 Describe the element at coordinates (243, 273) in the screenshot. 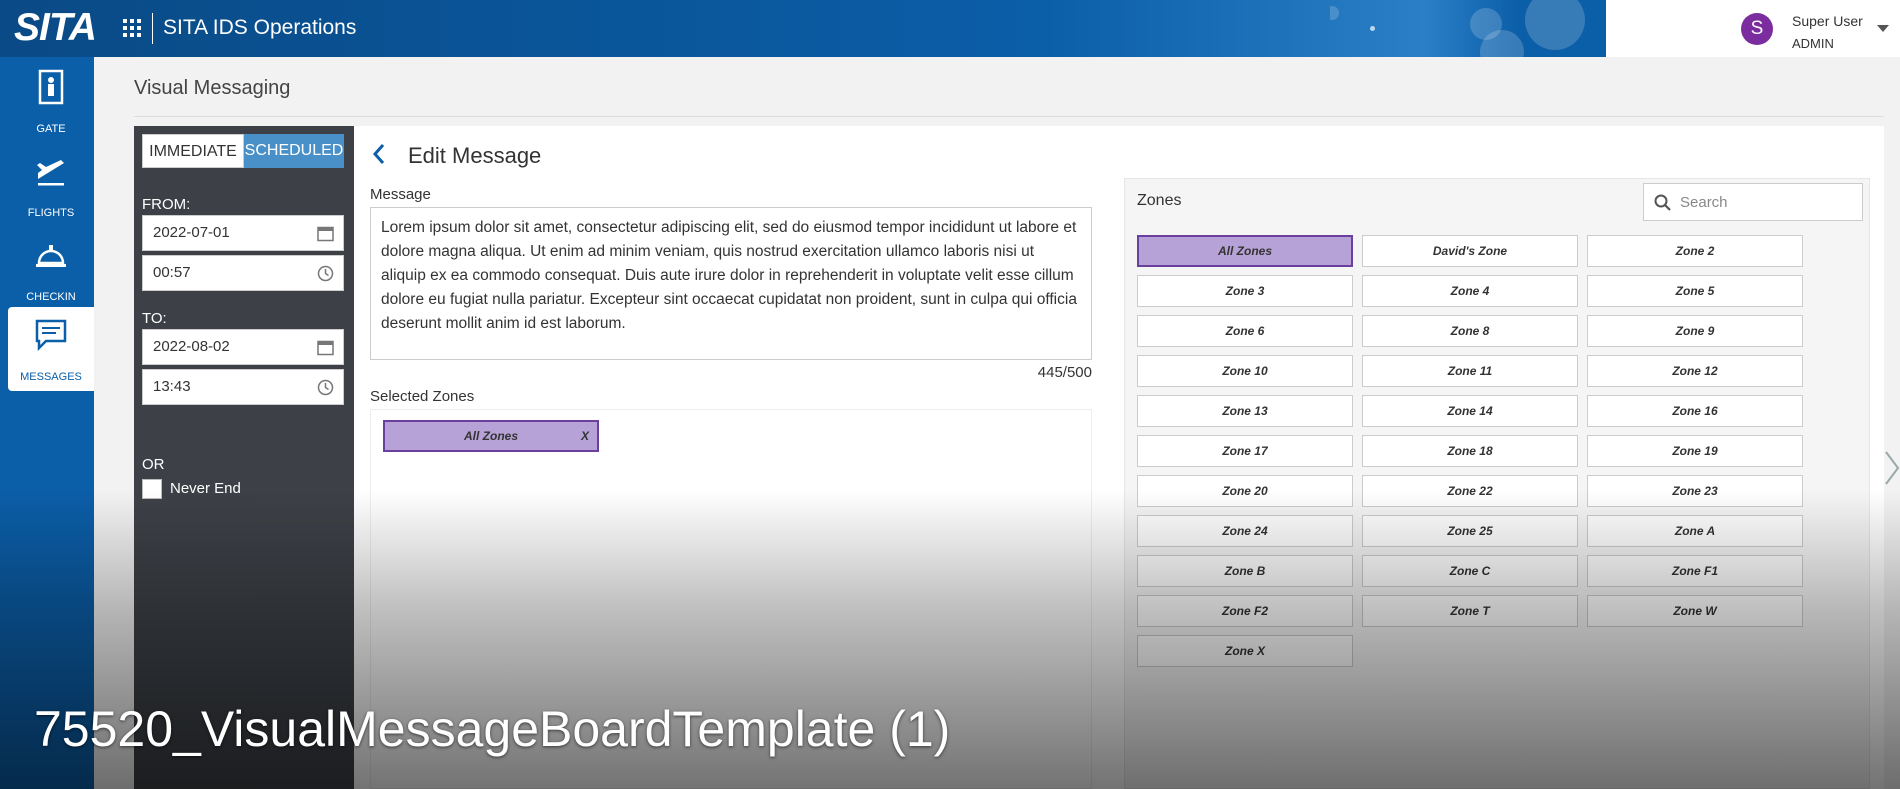

I see `from-time-field: 00:57` at that location.